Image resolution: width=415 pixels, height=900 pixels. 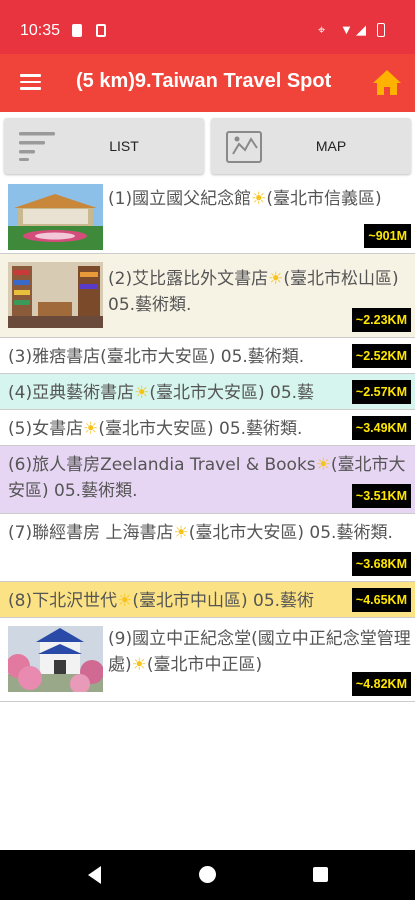 What do you see at coordinates (207, 548) in the screenshot?
I see `list-item: (7)聯經書房 上海書店☀(臺北市大安區) 05.藝術類. ~3.68KM` at bounding box center [207, 548].